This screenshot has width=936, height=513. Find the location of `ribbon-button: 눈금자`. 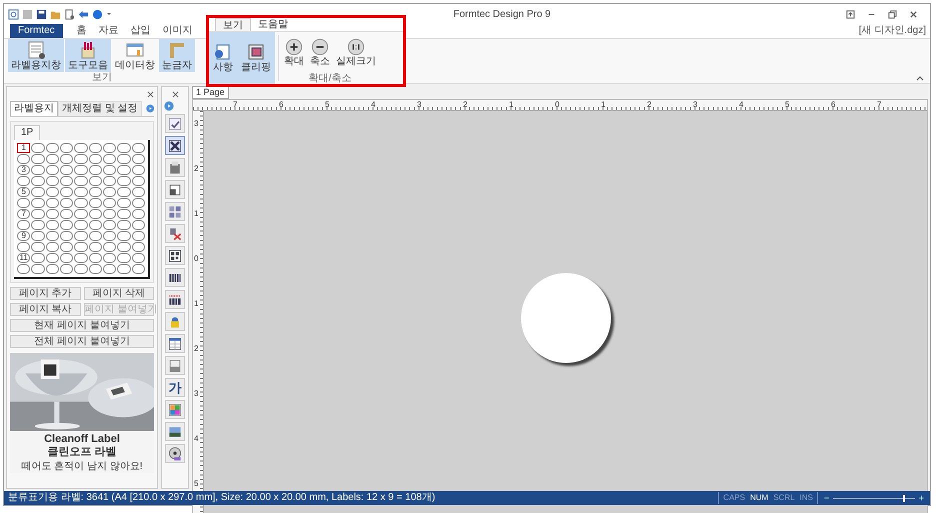

ribbon-button: 눈금자 is located at coordinates (177, 55).